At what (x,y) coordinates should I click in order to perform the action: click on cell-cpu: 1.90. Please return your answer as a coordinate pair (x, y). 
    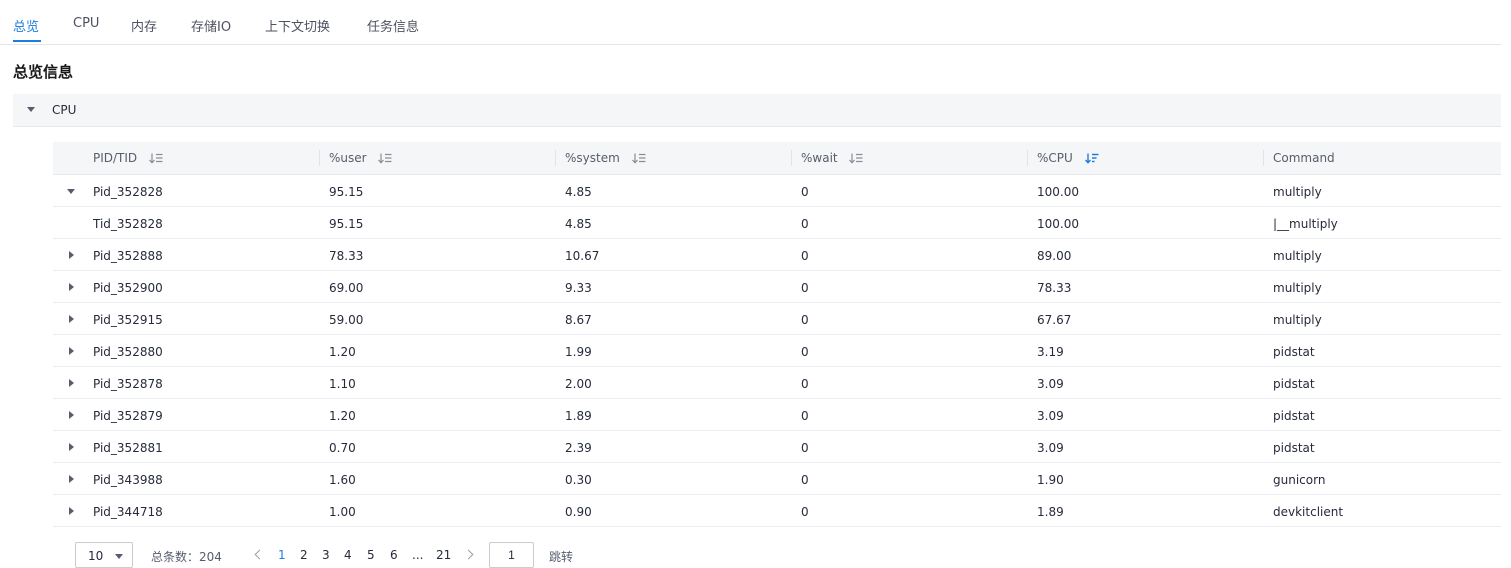
    Looking at the image, I should click on (1050, 480).